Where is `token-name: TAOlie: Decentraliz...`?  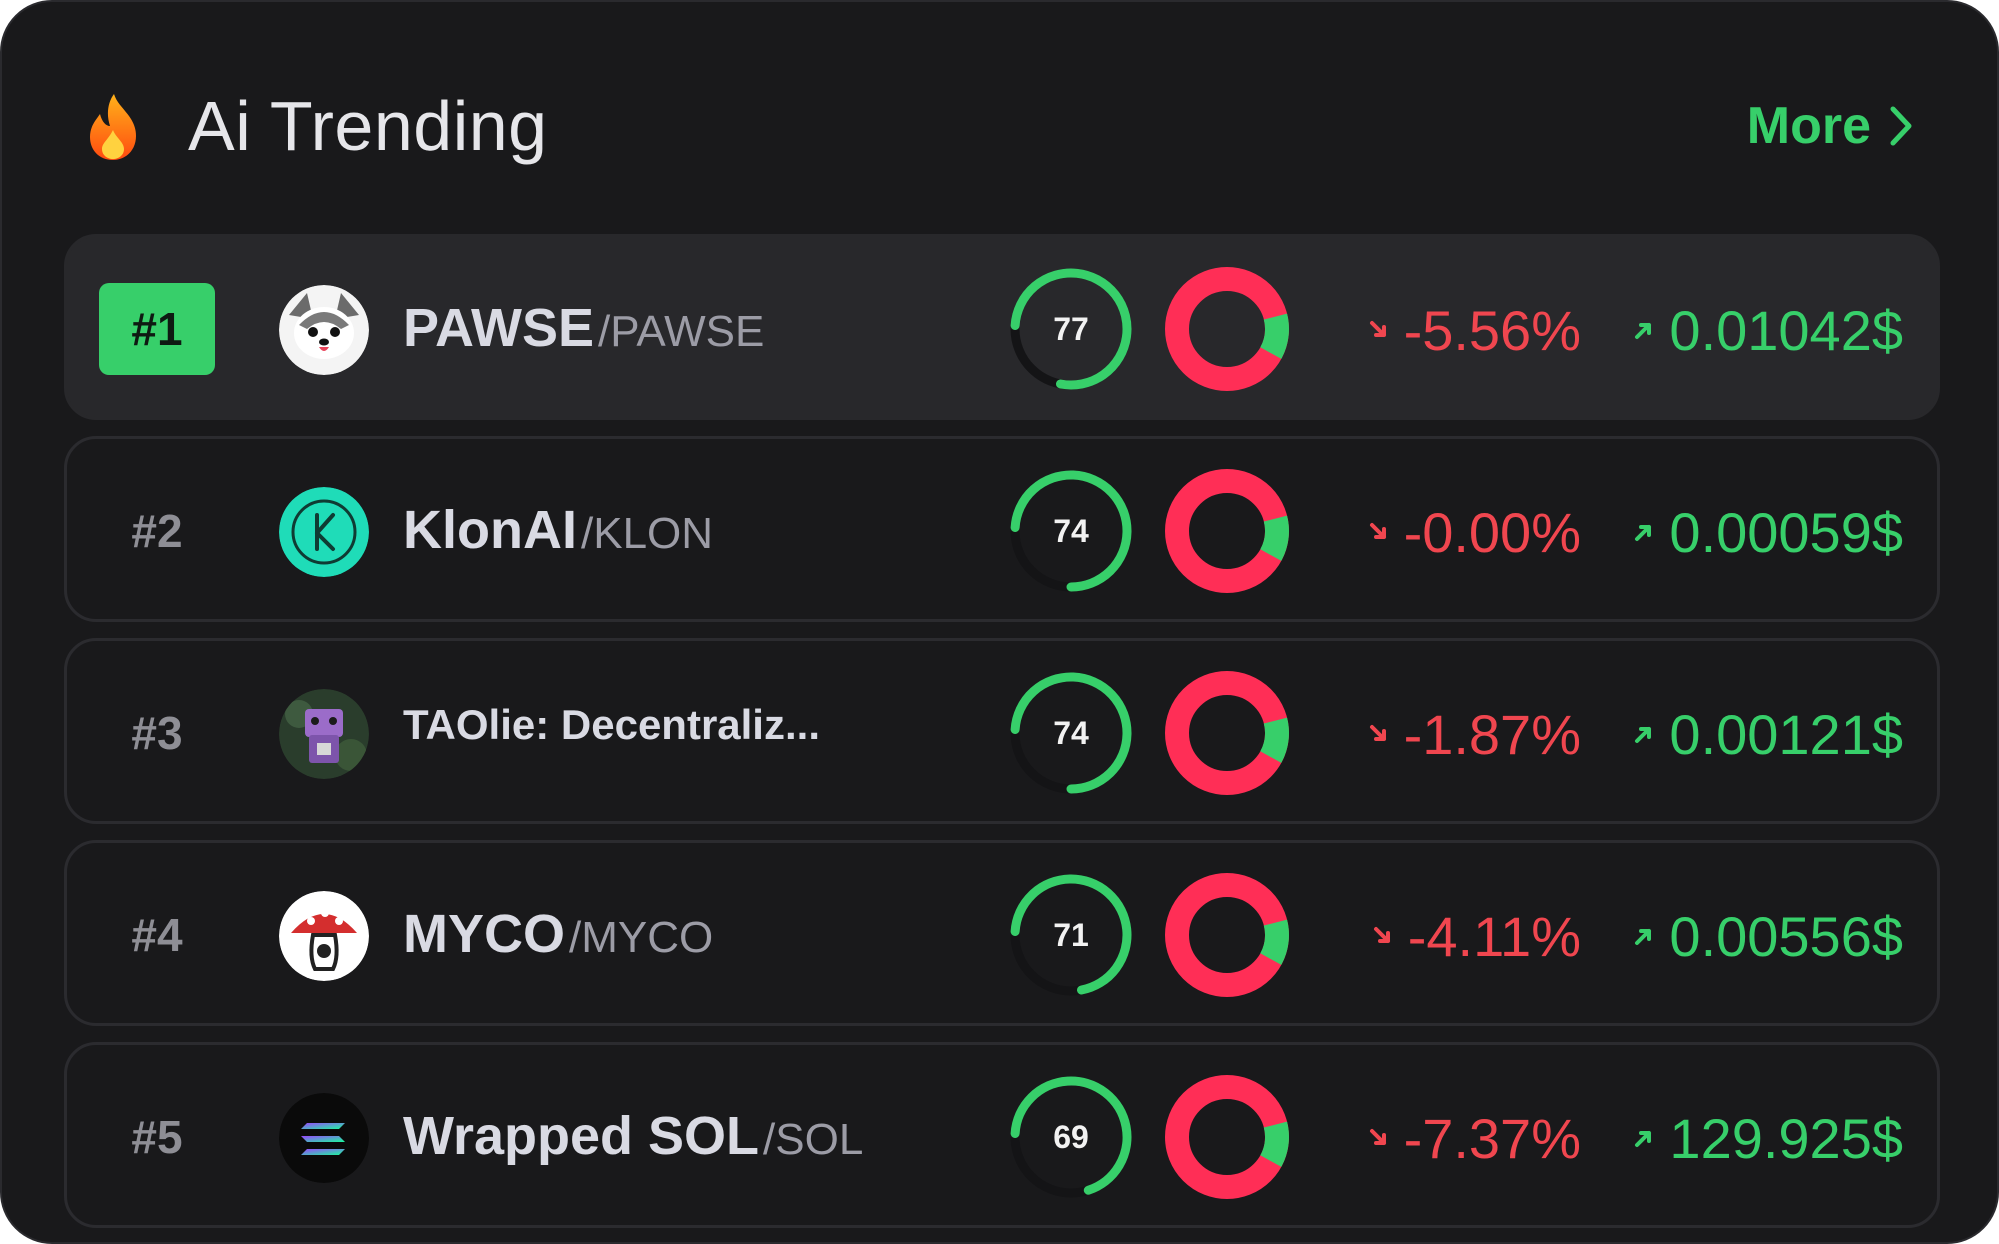
token-name: TAOlie: Decentraliz... is located at coordinates (611, 736).